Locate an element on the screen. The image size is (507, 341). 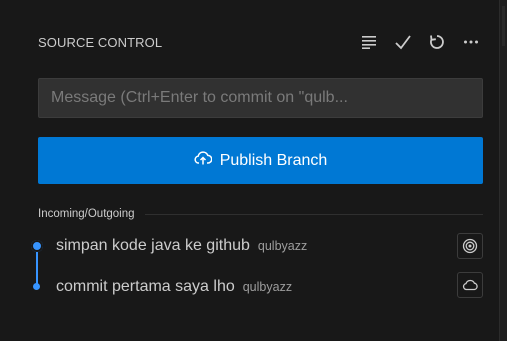
view-as-list-icon is located at coordinates (369, 42).